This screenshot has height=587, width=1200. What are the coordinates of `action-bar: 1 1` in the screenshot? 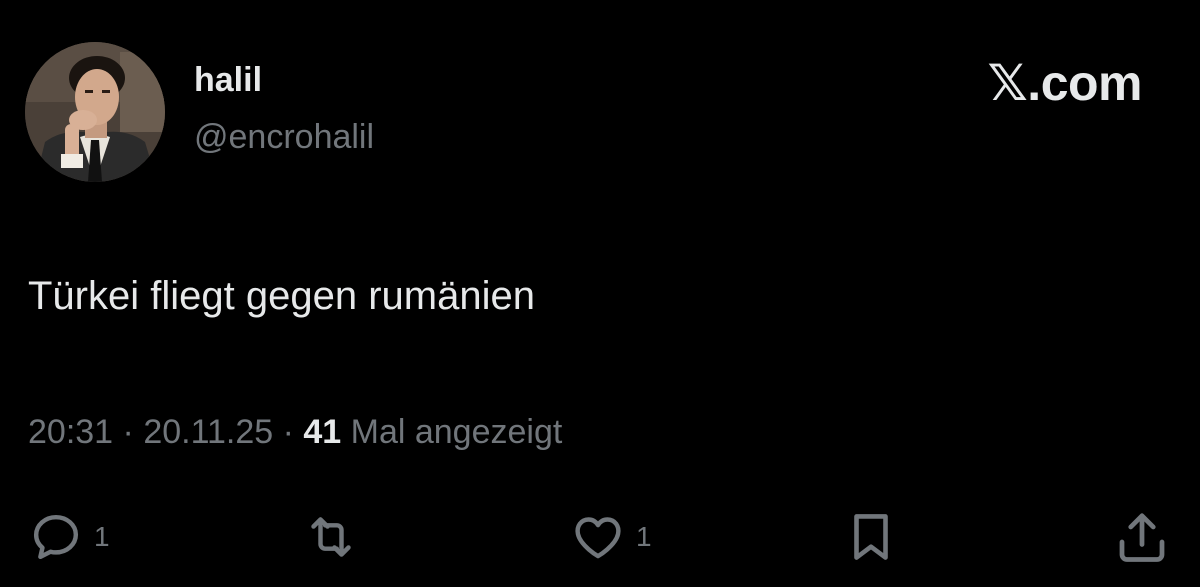 It's located at (600, 537).